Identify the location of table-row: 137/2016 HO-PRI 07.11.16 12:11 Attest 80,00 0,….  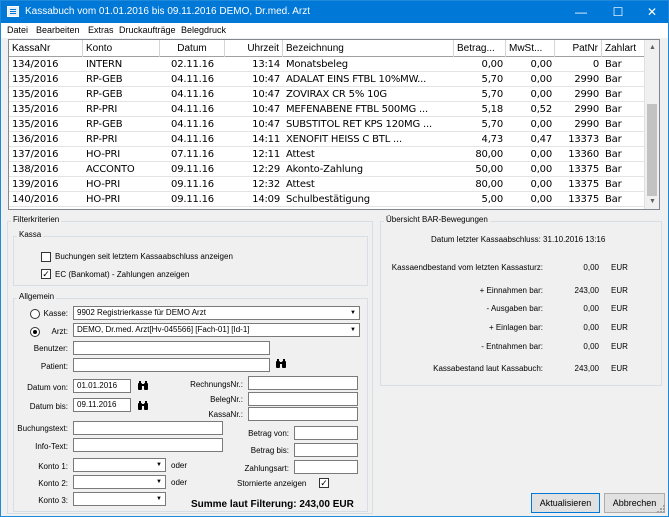
(327, 155).